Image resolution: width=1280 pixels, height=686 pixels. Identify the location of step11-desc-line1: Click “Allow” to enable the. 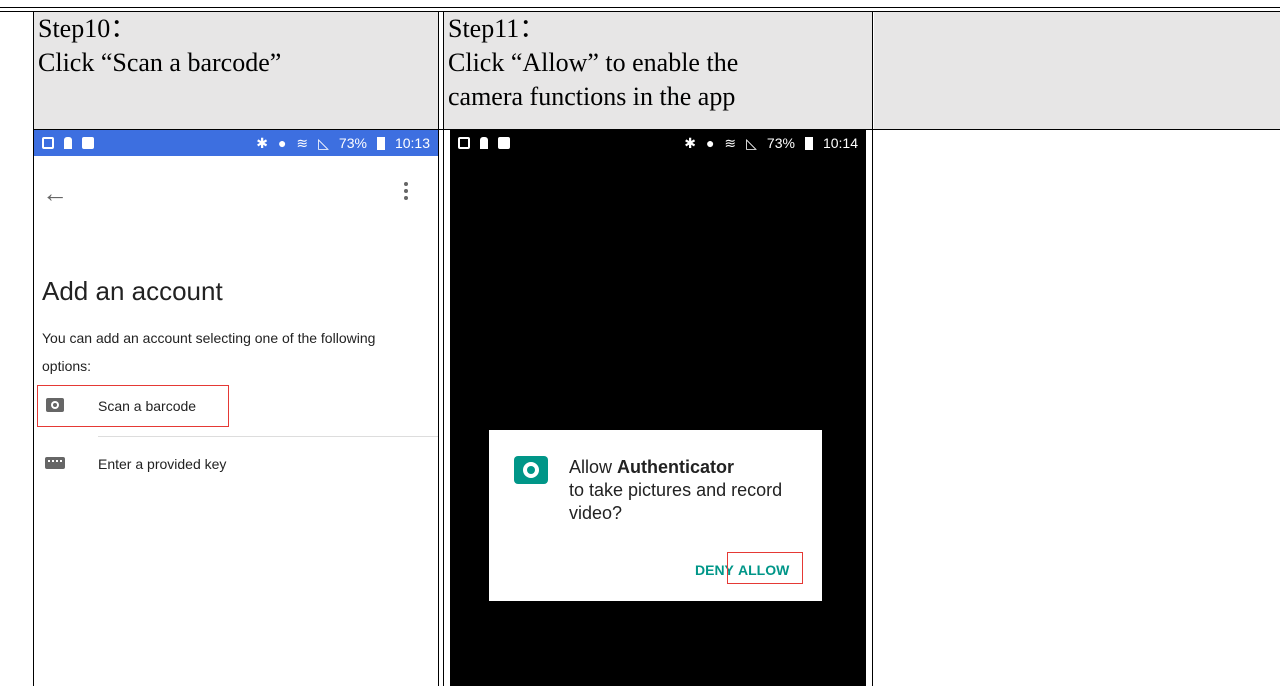
(593, 62).